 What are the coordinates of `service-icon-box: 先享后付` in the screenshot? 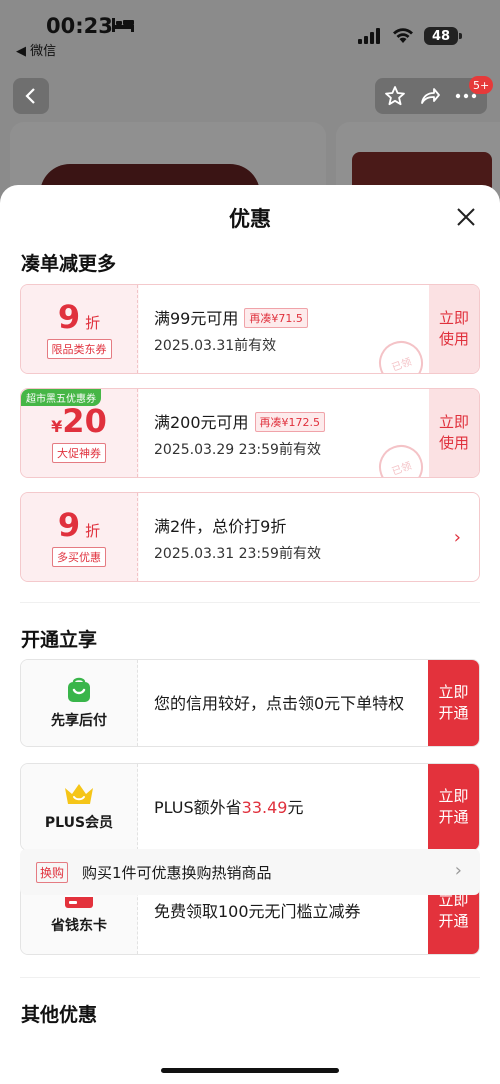 It's located at (79, 703).